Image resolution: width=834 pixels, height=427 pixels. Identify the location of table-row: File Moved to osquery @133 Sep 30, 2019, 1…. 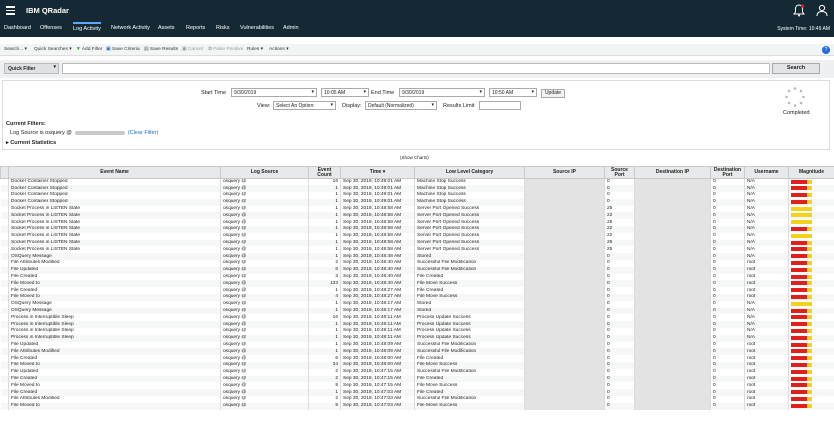
(417, 284).